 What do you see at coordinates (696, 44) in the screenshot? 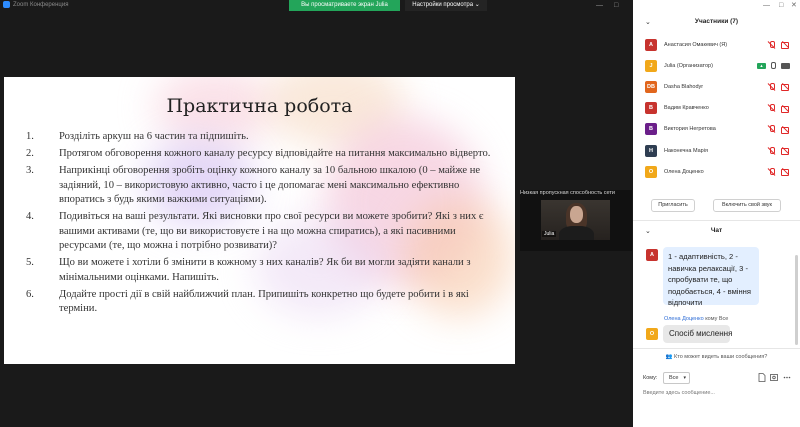
I see `participant-name: Анастасия Омакевич (Я)` at bounding box center [696, 44].